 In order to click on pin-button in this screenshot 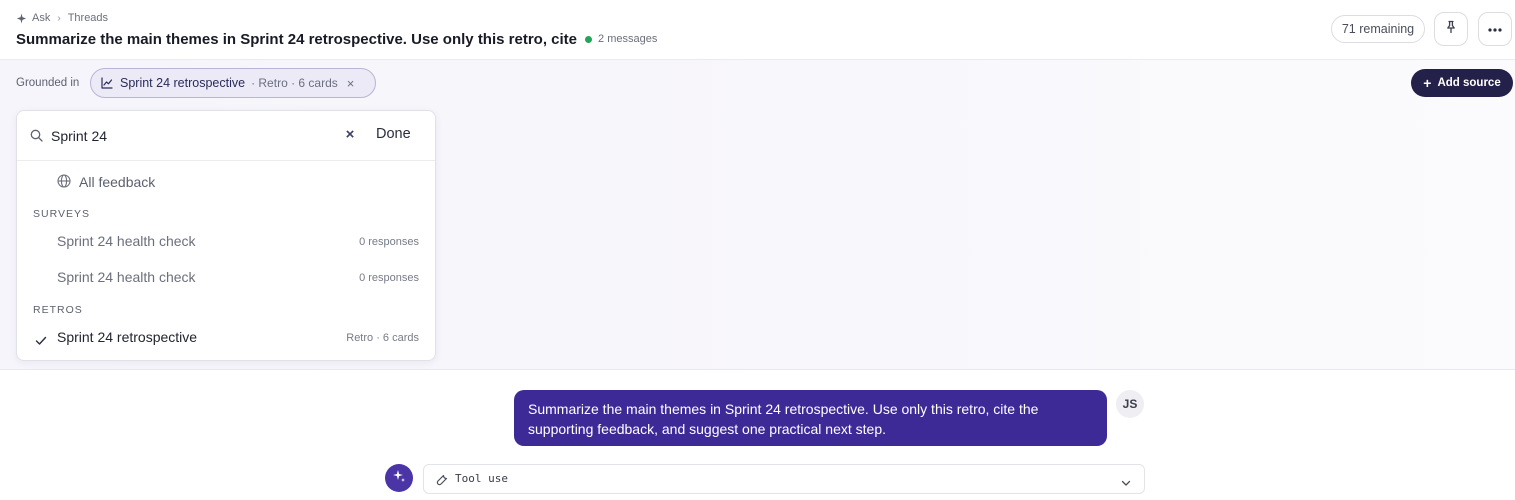, I will do `click(1451, 29)`.